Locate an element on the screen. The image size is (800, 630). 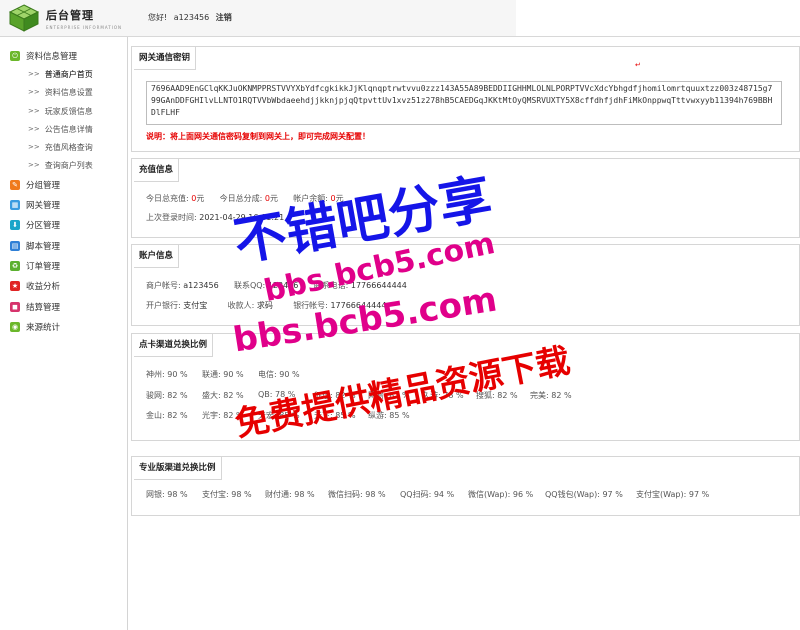
sidebar-sub-feedback: >> 玩家反馈信息 is located at coordinates (60, 111).